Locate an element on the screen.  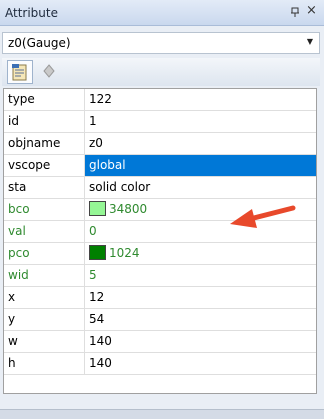
property-name: vscope is located at coordinates (44, 165).